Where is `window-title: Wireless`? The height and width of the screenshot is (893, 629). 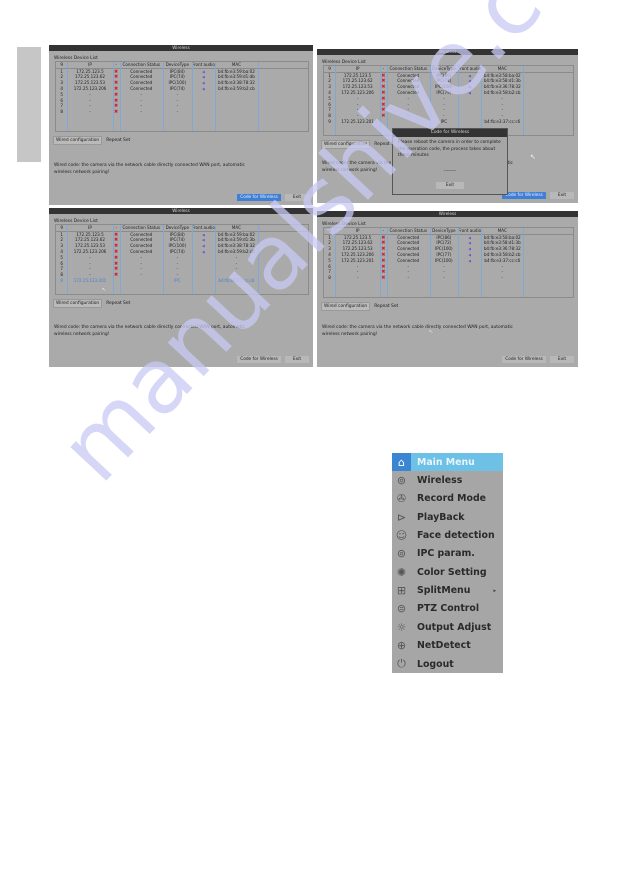 window-title: Wireless is located at coordinates (181, 211).